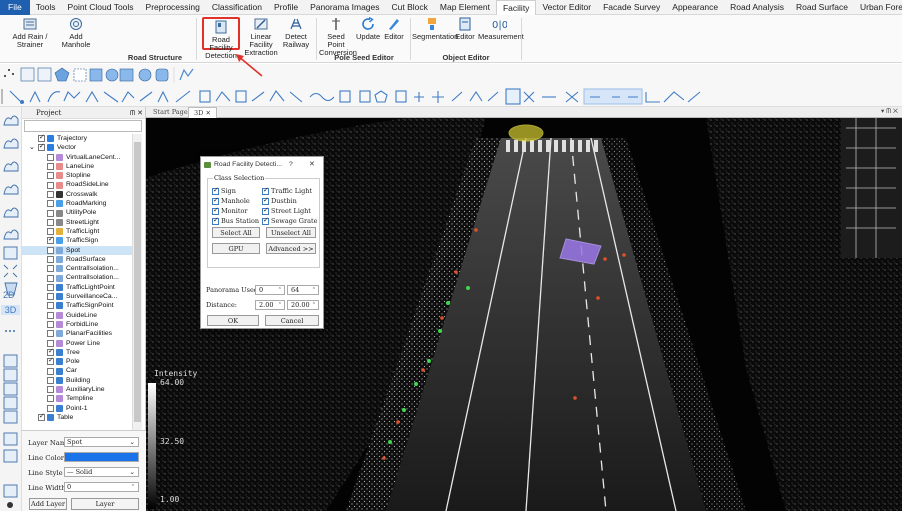  Describe the element at coordinates (368, 29) in the screenshot. I see `update-button: Update` at that location.